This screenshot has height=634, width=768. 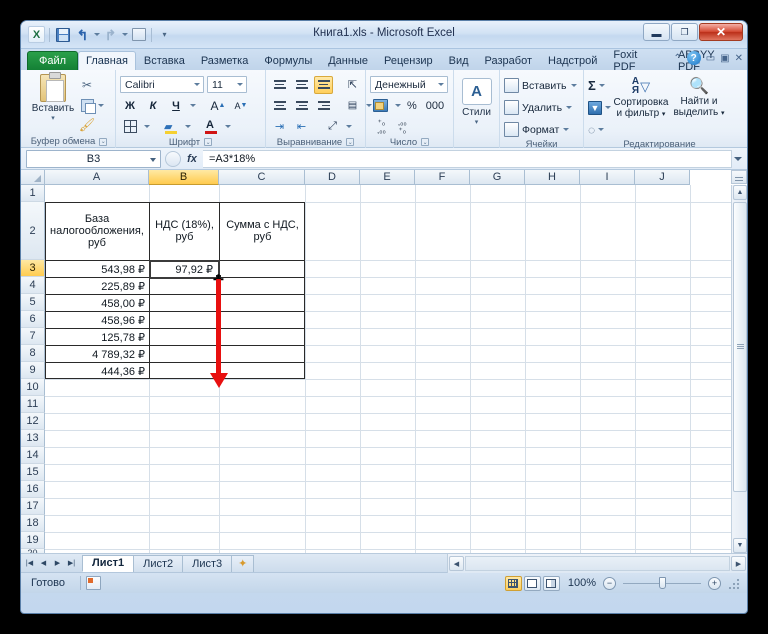 I want to click on delete-dropdown-icon, so click(x=569, y=107).